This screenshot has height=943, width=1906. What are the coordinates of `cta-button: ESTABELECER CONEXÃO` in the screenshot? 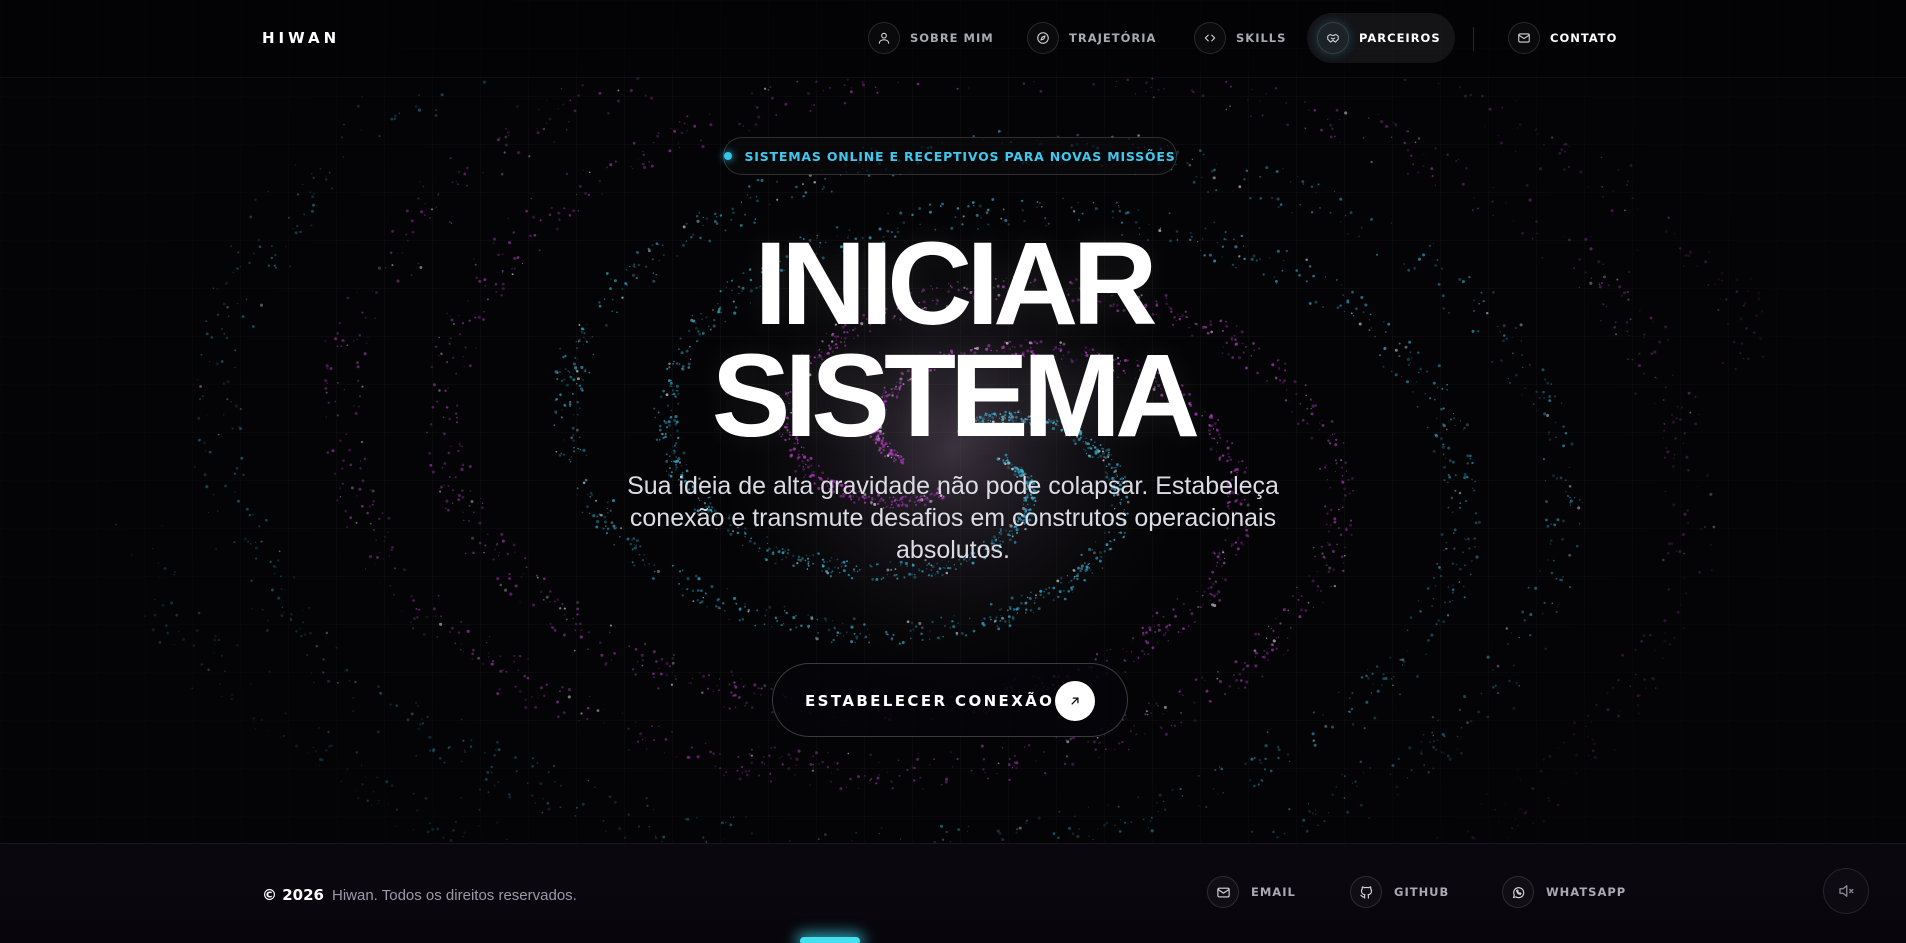 It's located at (950, 700).